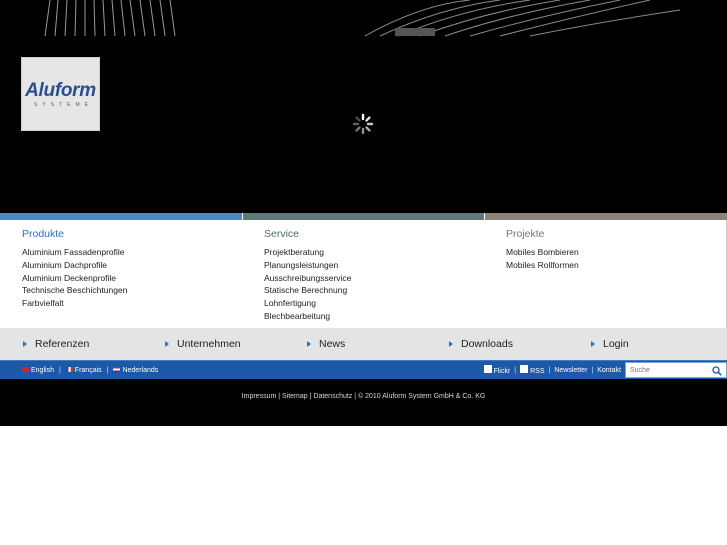 The height and width of the screenshot is (545, 727). I want to click on menu-item: Mobiles Bombieren, so click(542, 252).